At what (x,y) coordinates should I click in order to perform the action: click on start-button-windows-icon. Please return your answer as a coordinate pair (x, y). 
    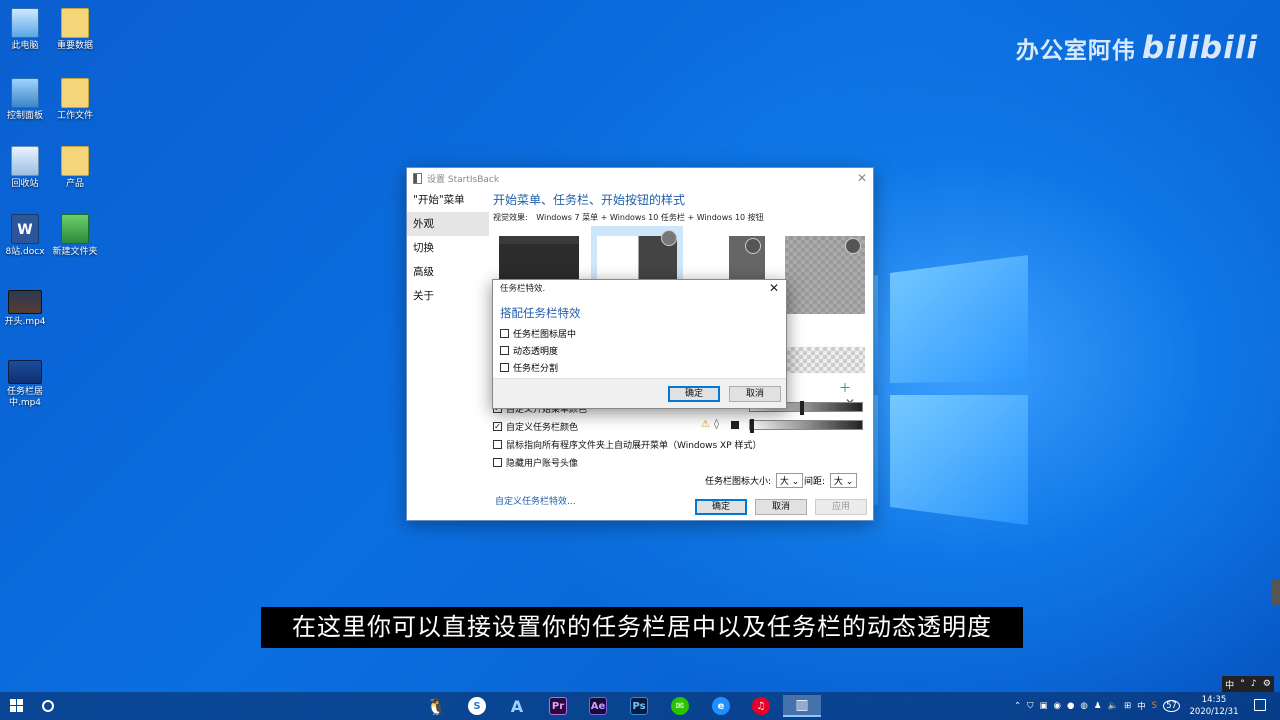
    Looking at the image, I should click on (17, 706).